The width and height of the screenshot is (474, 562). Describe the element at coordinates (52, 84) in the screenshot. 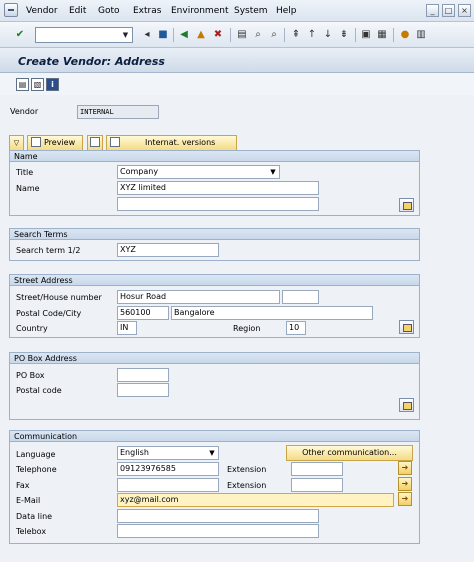

I see `info-icon: i` at that location.